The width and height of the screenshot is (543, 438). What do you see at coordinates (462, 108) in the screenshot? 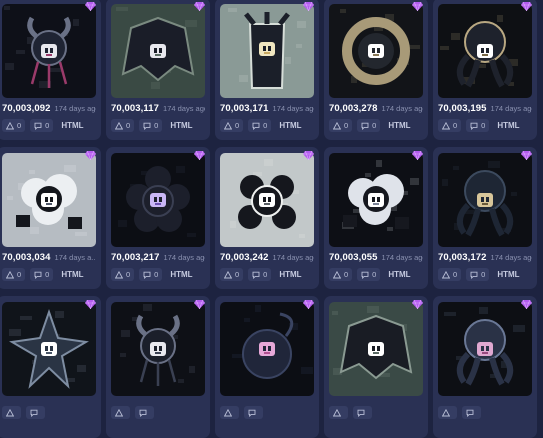
I see `token-id: 70,003,195` at bounding box center [462, 108].